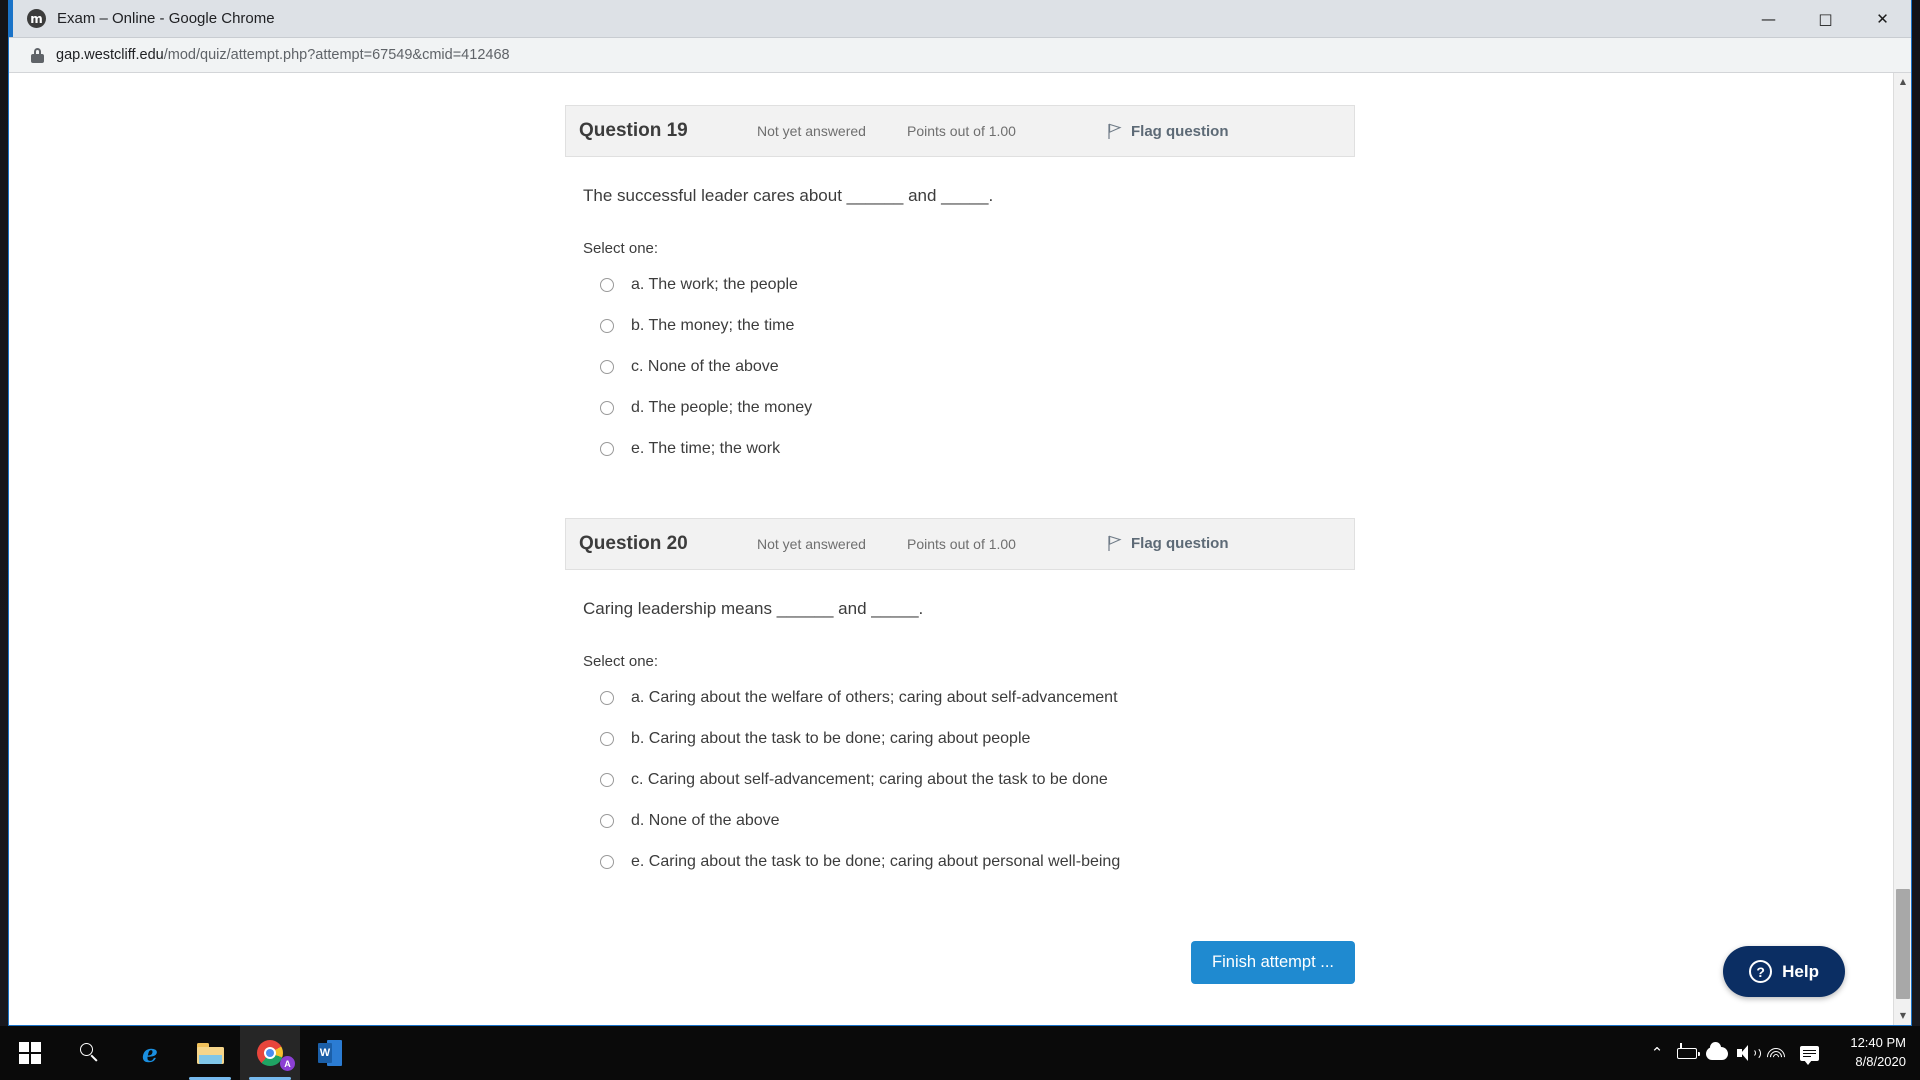 The width and height of the screenshot is (1920, 1080). Describe the element at coordinates (706, 449) in the screenshot. I see `answer-label-19-e: e. The time; the work` at that location.